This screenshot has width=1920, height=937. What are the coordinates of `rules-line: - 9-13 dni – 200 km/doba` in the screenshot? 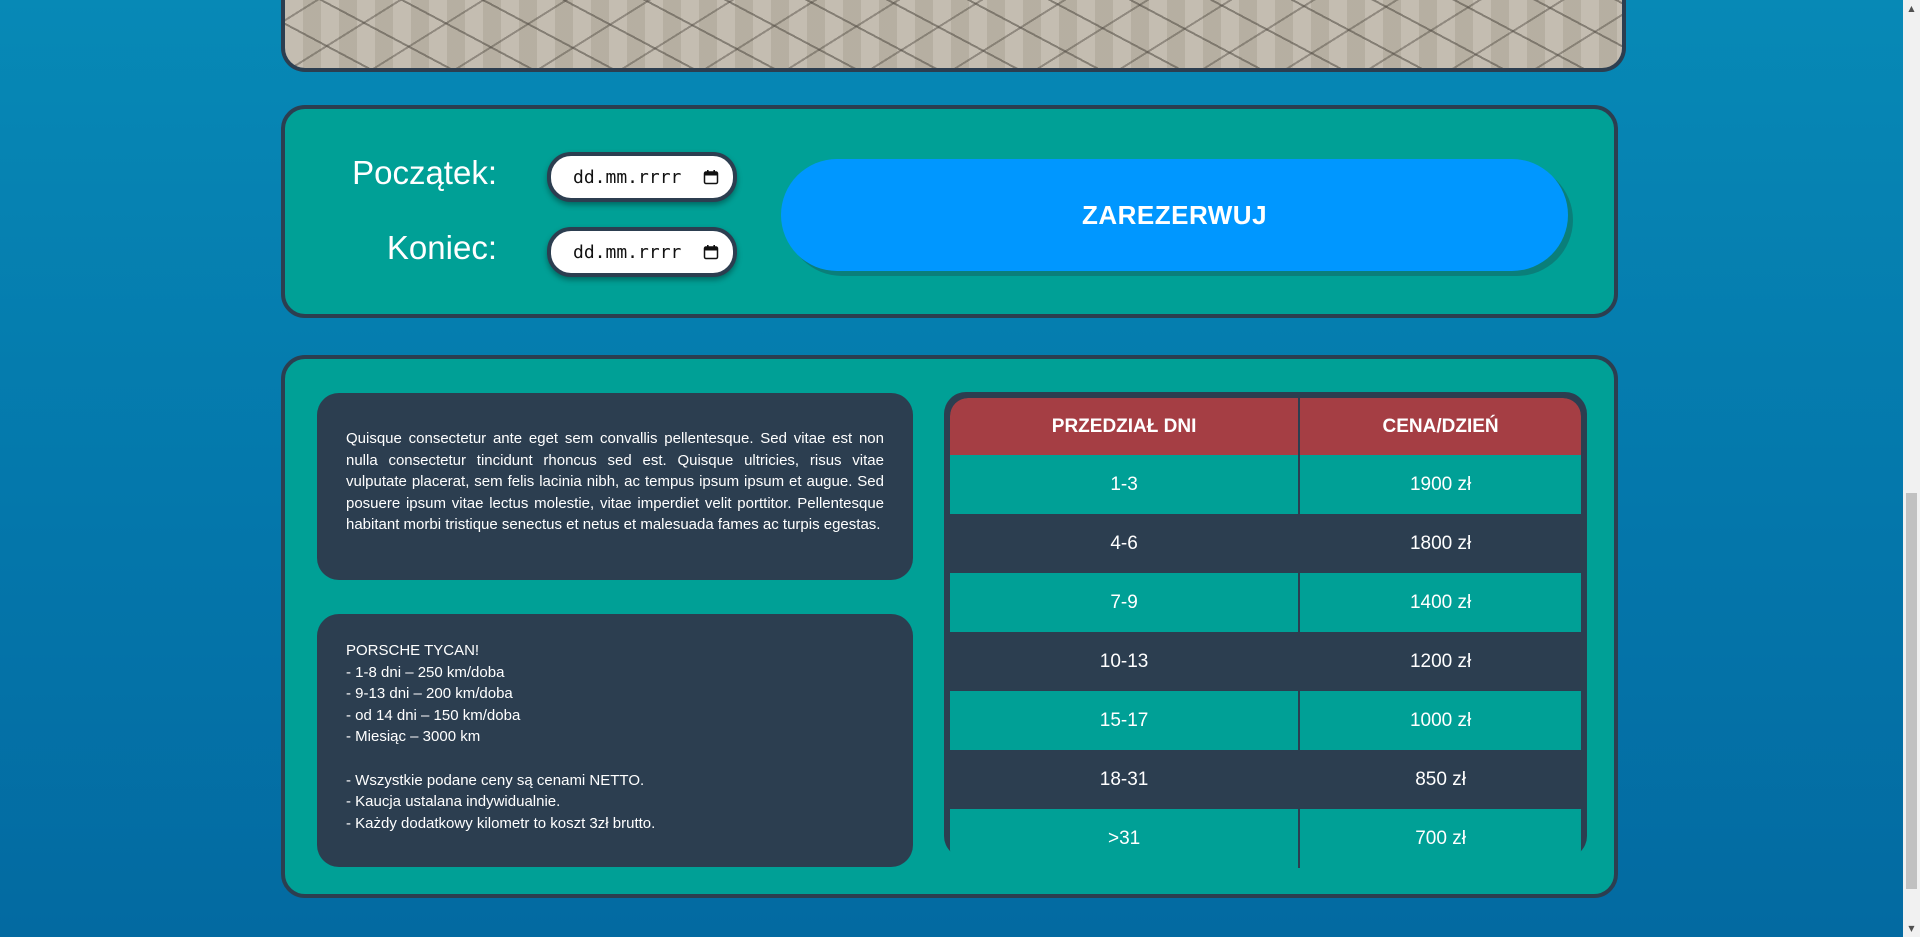 It's located at (429, 694).